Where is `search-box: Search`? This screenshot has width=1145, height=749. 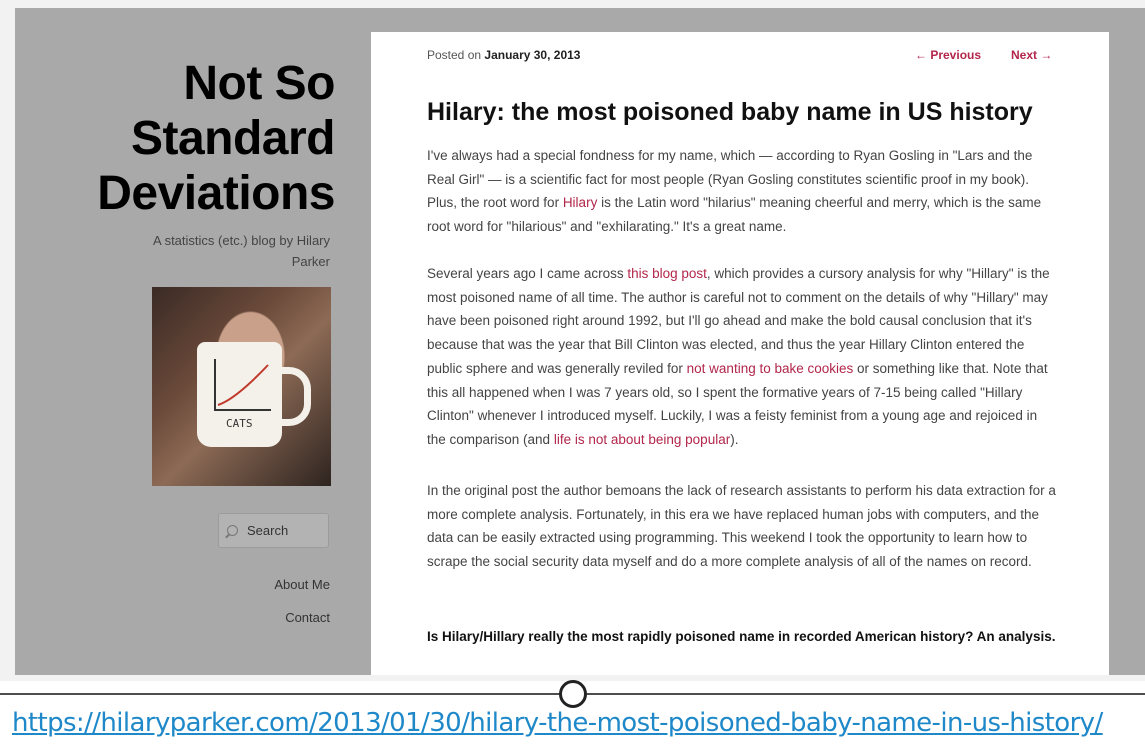 search-box: Search is located at coordinates (273, 530).